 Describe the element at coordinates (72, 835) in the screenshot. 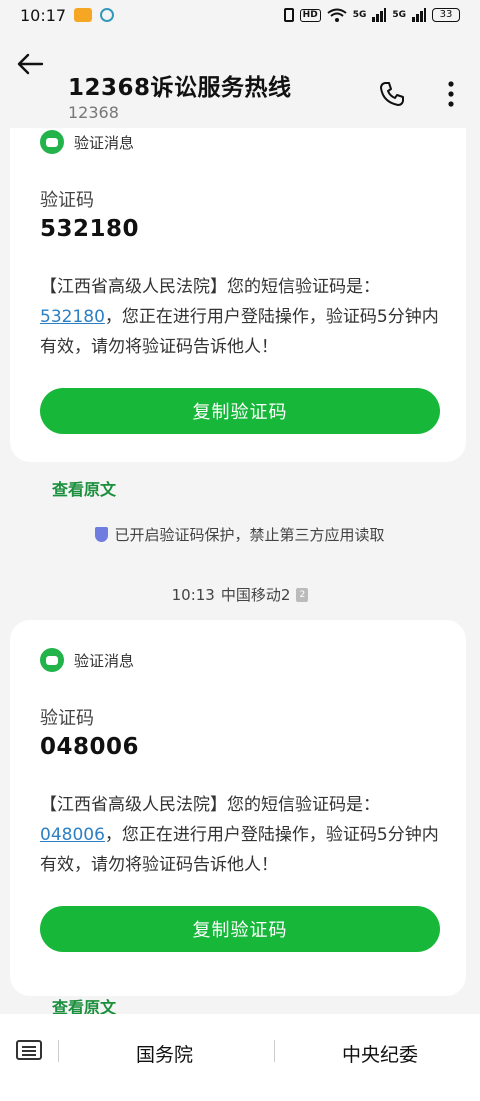

I see `message-code-link: 048006` at that location.